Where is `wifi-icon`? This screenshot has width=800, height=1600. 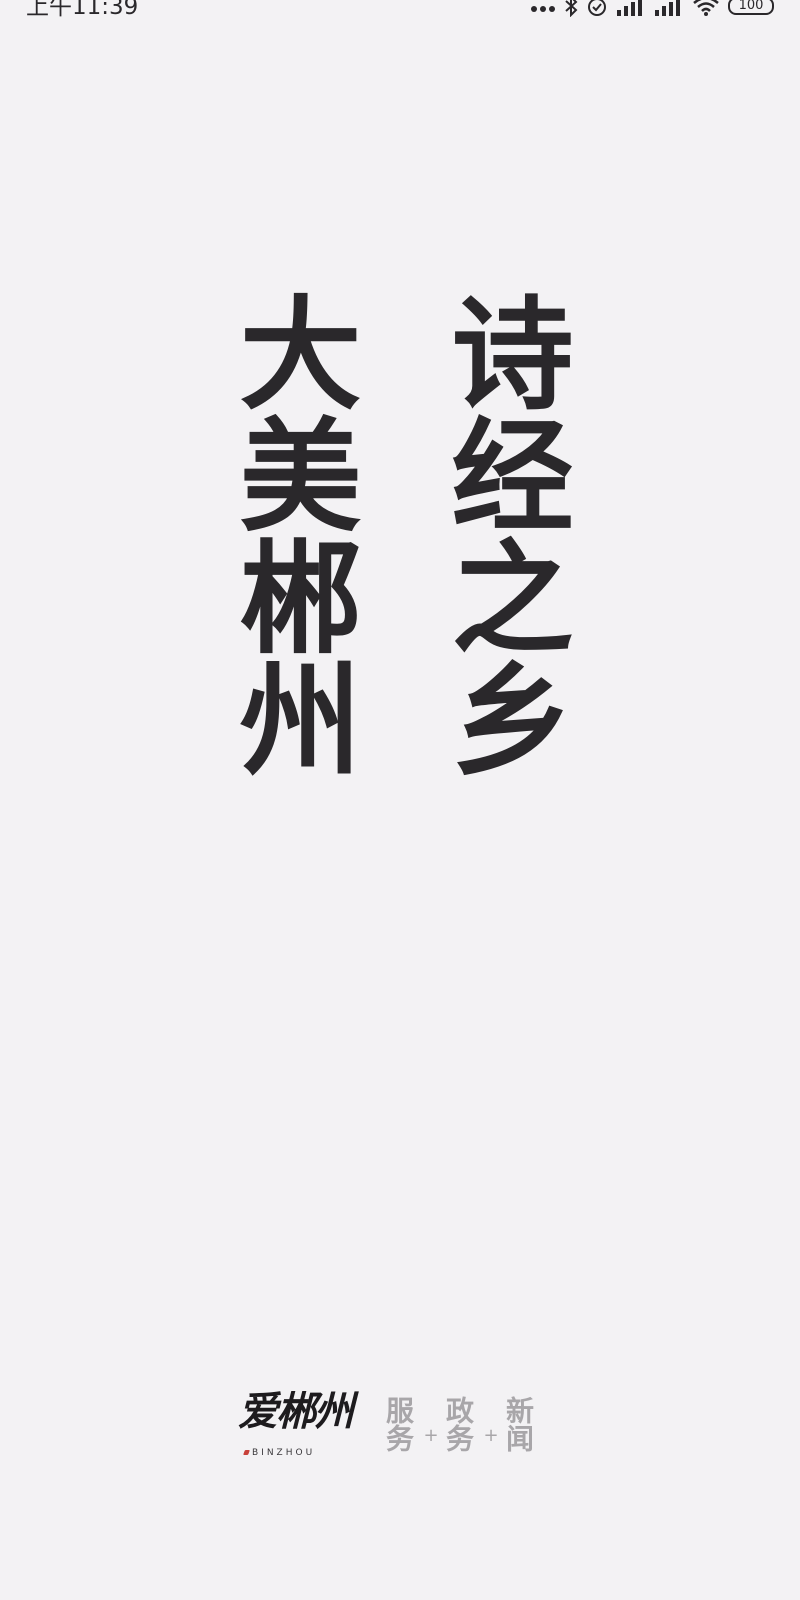
wifi-icon is located at coordinates (706, 10).